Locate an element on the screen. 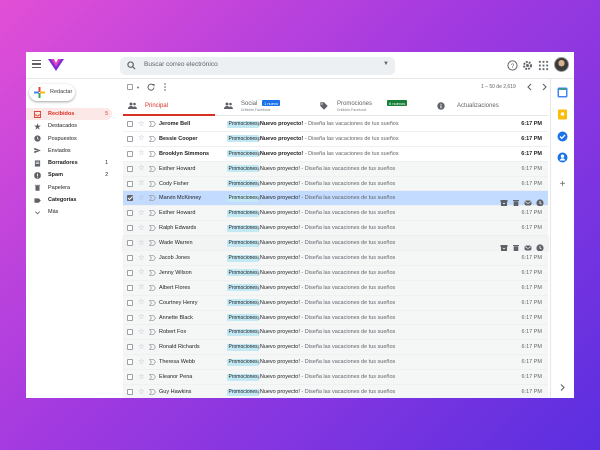 The image size is (600, 450). search-options-icon: ▼ is located at coordinates (386, 64).